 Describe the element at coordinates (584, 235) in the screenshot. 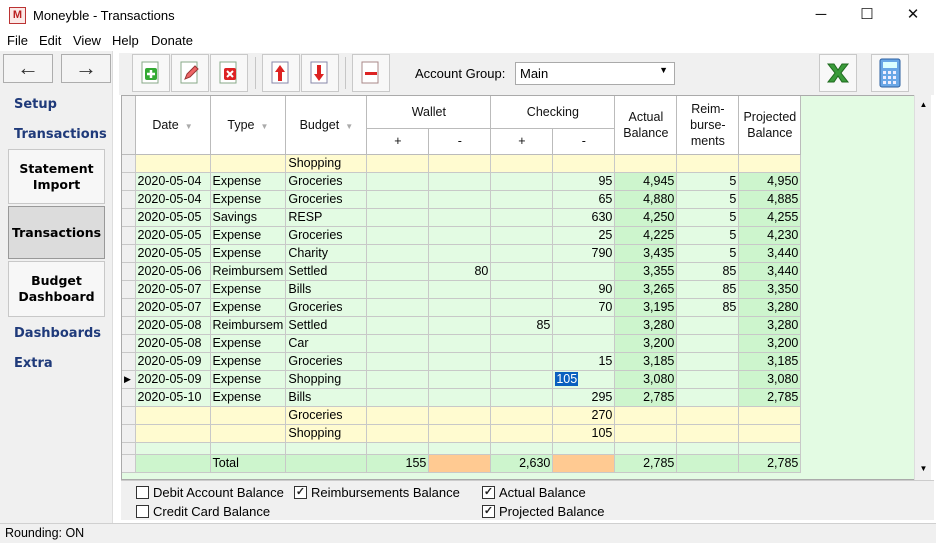

I see `cell-c-minus: 25` at that location.